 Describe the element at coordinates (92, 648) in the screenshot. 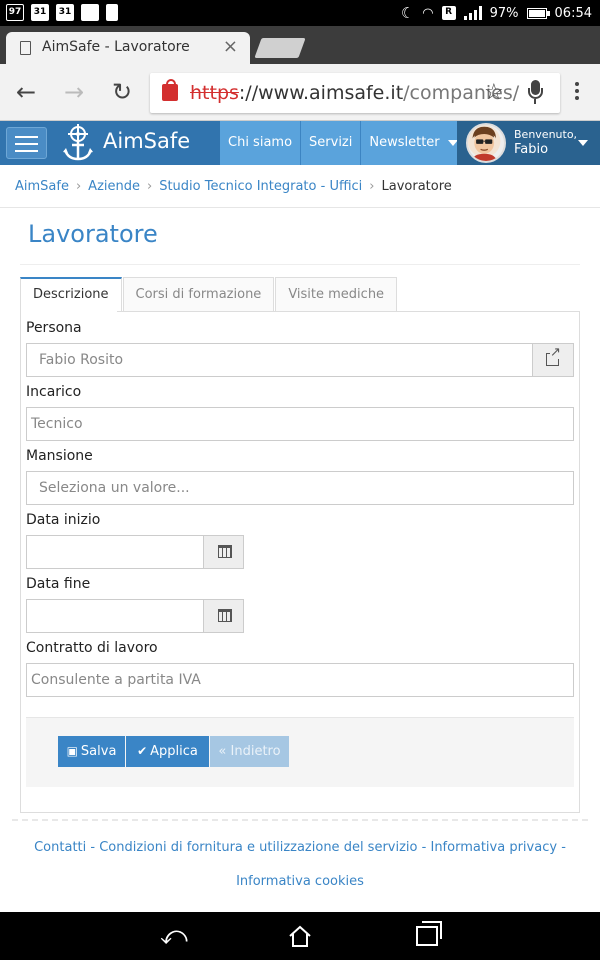

I see `contratto-label: Contratto di lavoro` at that location.